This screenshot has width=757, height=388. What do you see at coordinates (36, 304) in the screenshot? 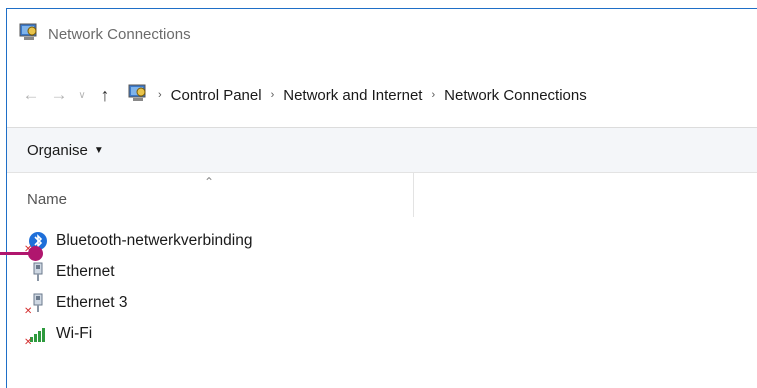
I see `ethernet-icon: ✕` at bounding box center [36, 304].